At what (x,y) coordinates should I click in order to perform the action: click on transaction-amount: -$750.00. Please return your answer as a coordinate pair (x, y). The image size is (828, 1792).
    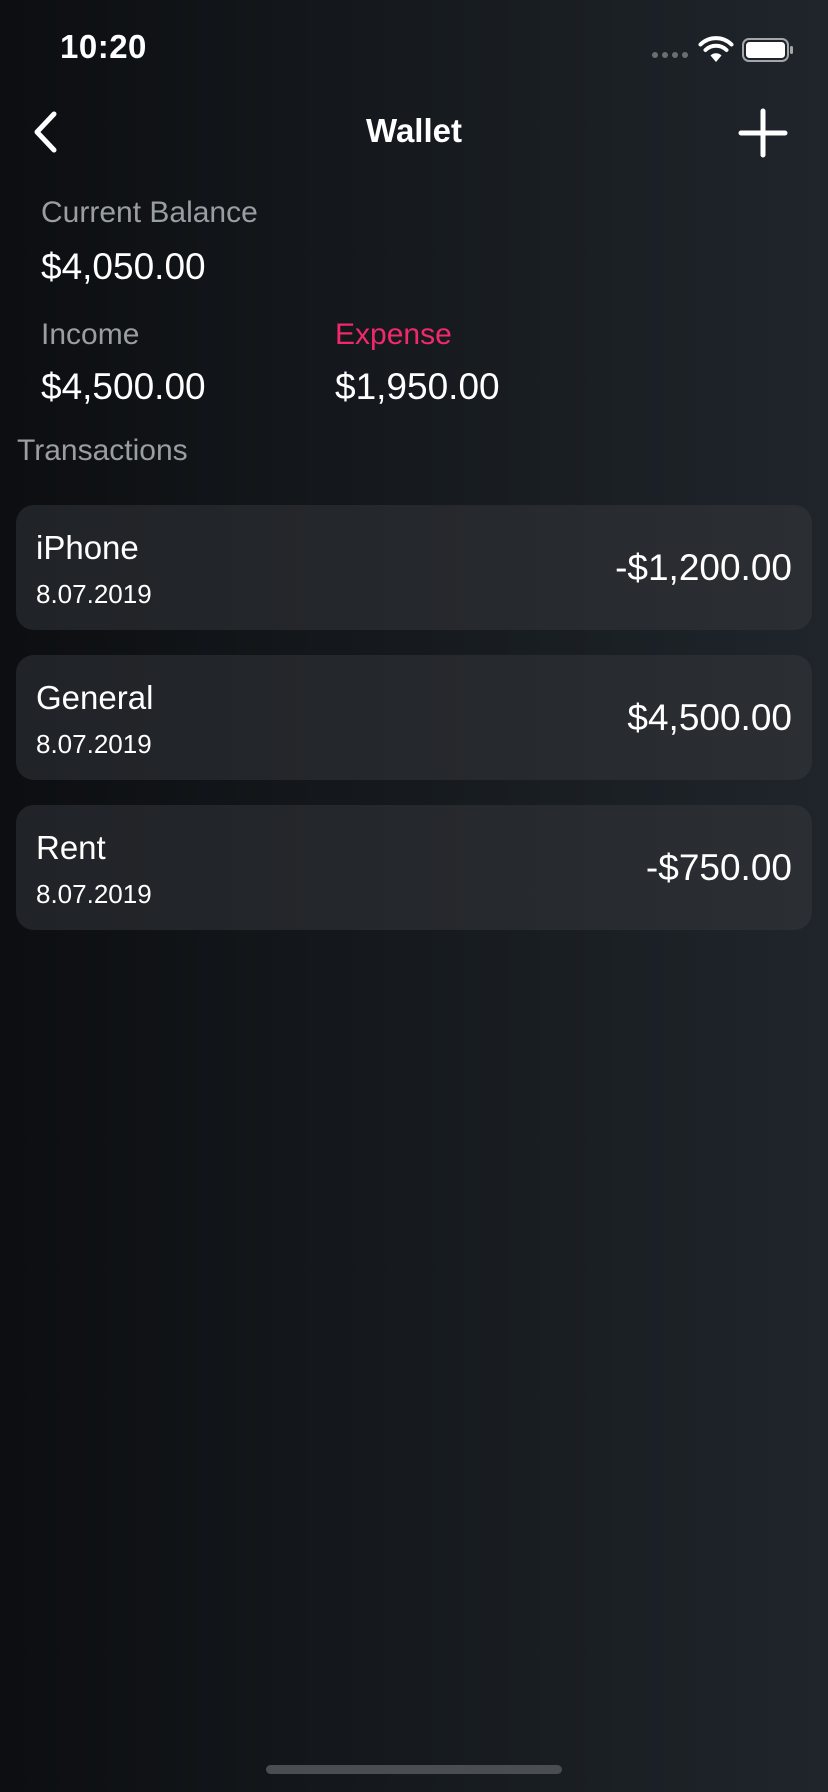
    Looking at the image, I should click on (718, 867).